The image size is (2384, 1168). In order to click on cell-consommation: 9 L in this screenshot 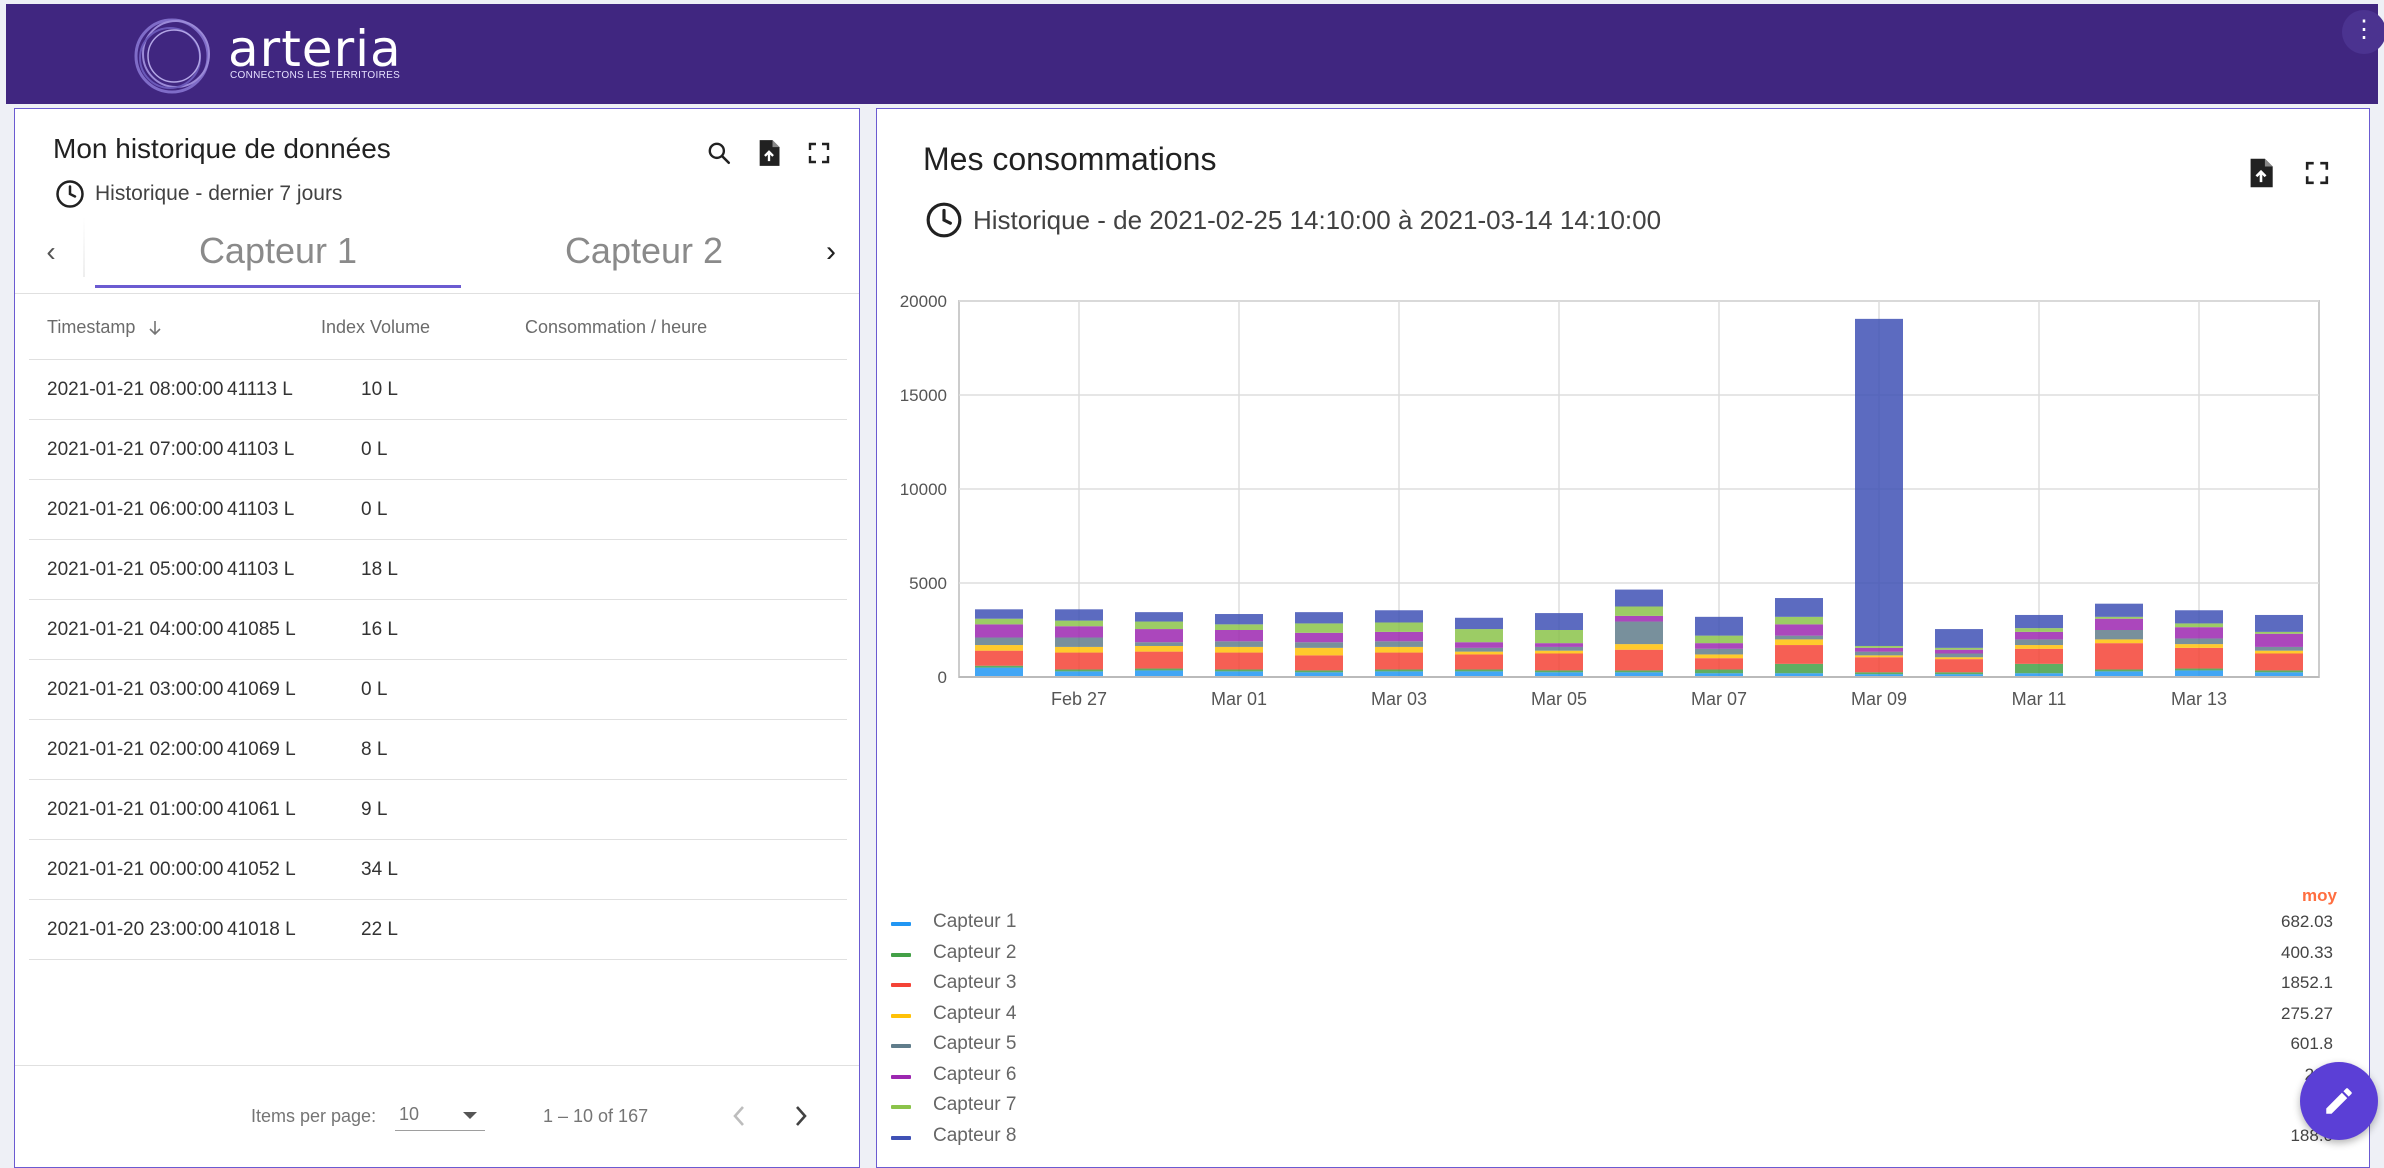, I will do `click(374, 809)`.